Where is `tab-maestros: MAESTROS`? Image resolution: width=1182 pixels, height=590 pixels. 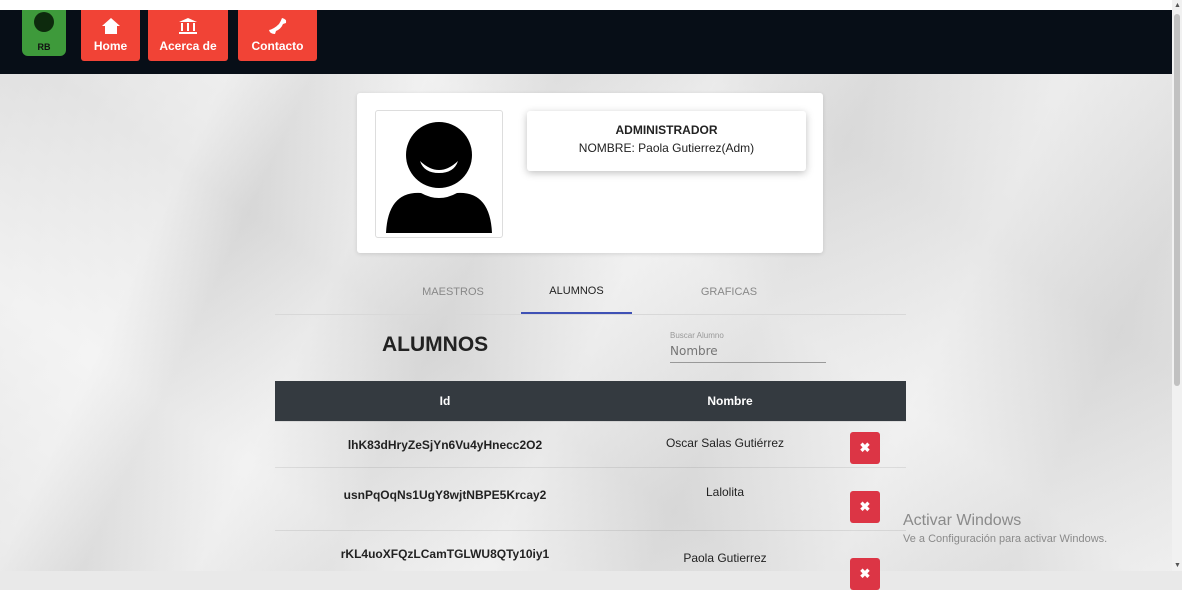 tab-maestros: MAESTROS is located at coordinates (453, 291).